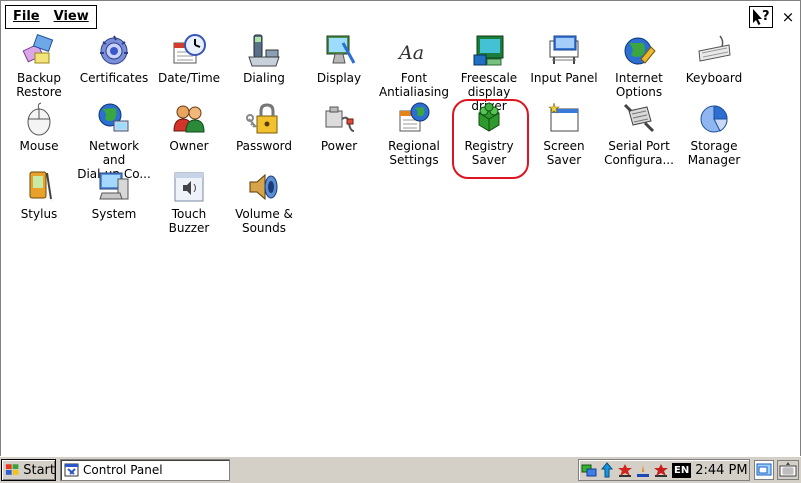 This screenshot has width=801, height=483. What do you see at coordinates (114, 214) in the screenshot?
I see `control-panel-item-label: System` at bounding box center [114, 214].